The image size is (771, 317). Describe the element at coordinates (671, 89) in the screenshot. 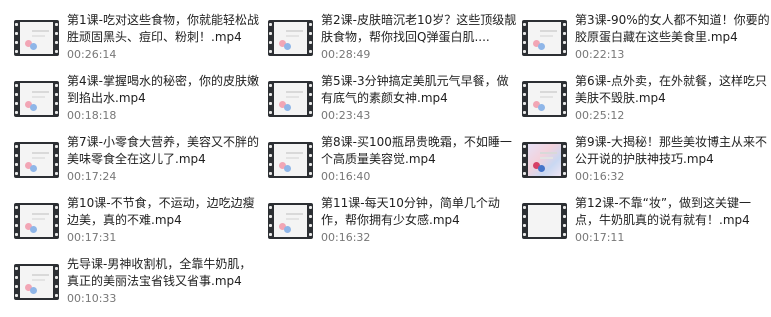

I see `file-name: 第6课-点外卖，在外就餐，这样吃只美肤不毁肤.mp4` at that location.